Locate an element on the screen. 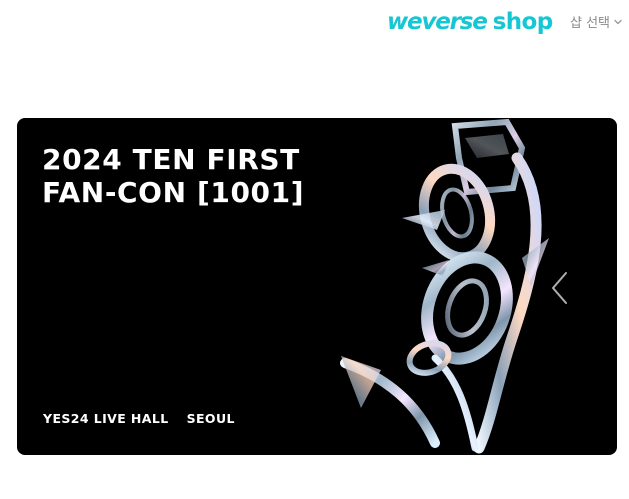 The width and height of the screenshot is (629, 499). banner-venue: YES24 LIVE HALL SEOUL is located at coordinates (139, 418).